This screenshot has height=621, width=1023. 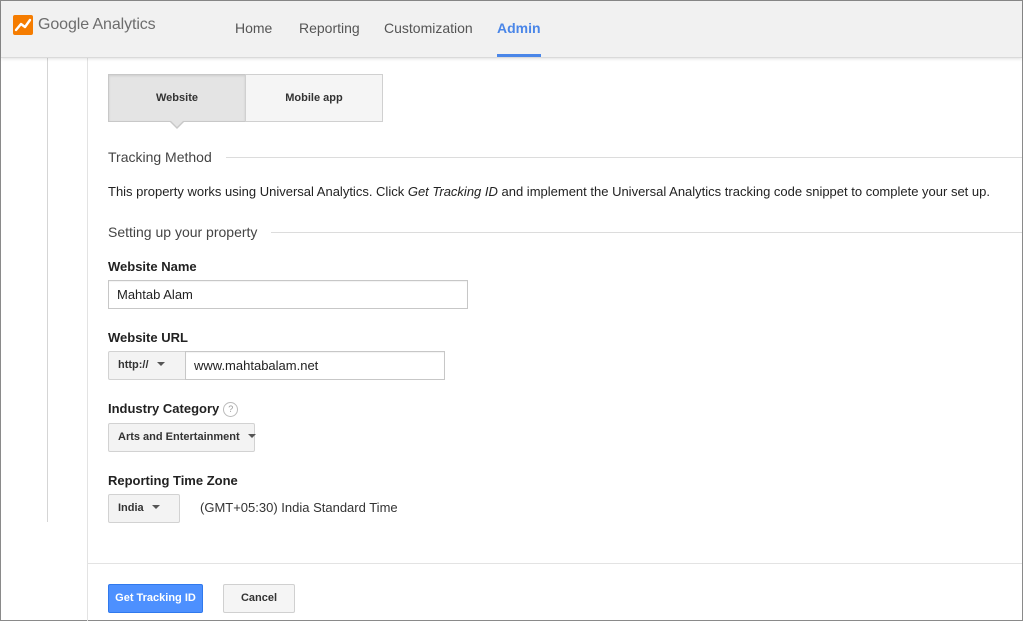 I want to click on industry-category-value: Arts and Entertainment, so click(x=179, y=437).